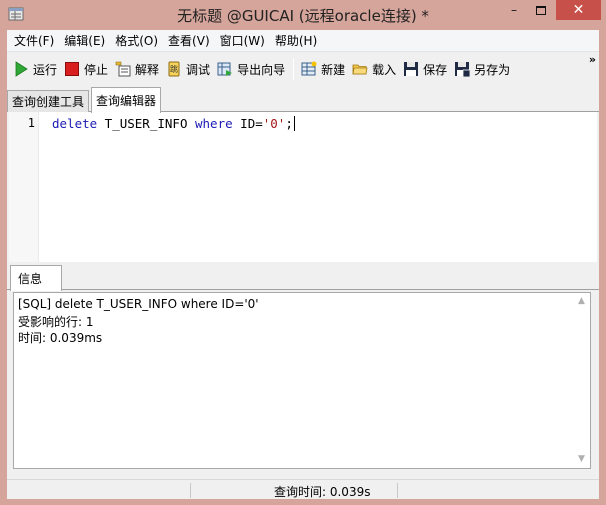  I want to click on info-line: 时间: 0.039ms, so click(60, 338).